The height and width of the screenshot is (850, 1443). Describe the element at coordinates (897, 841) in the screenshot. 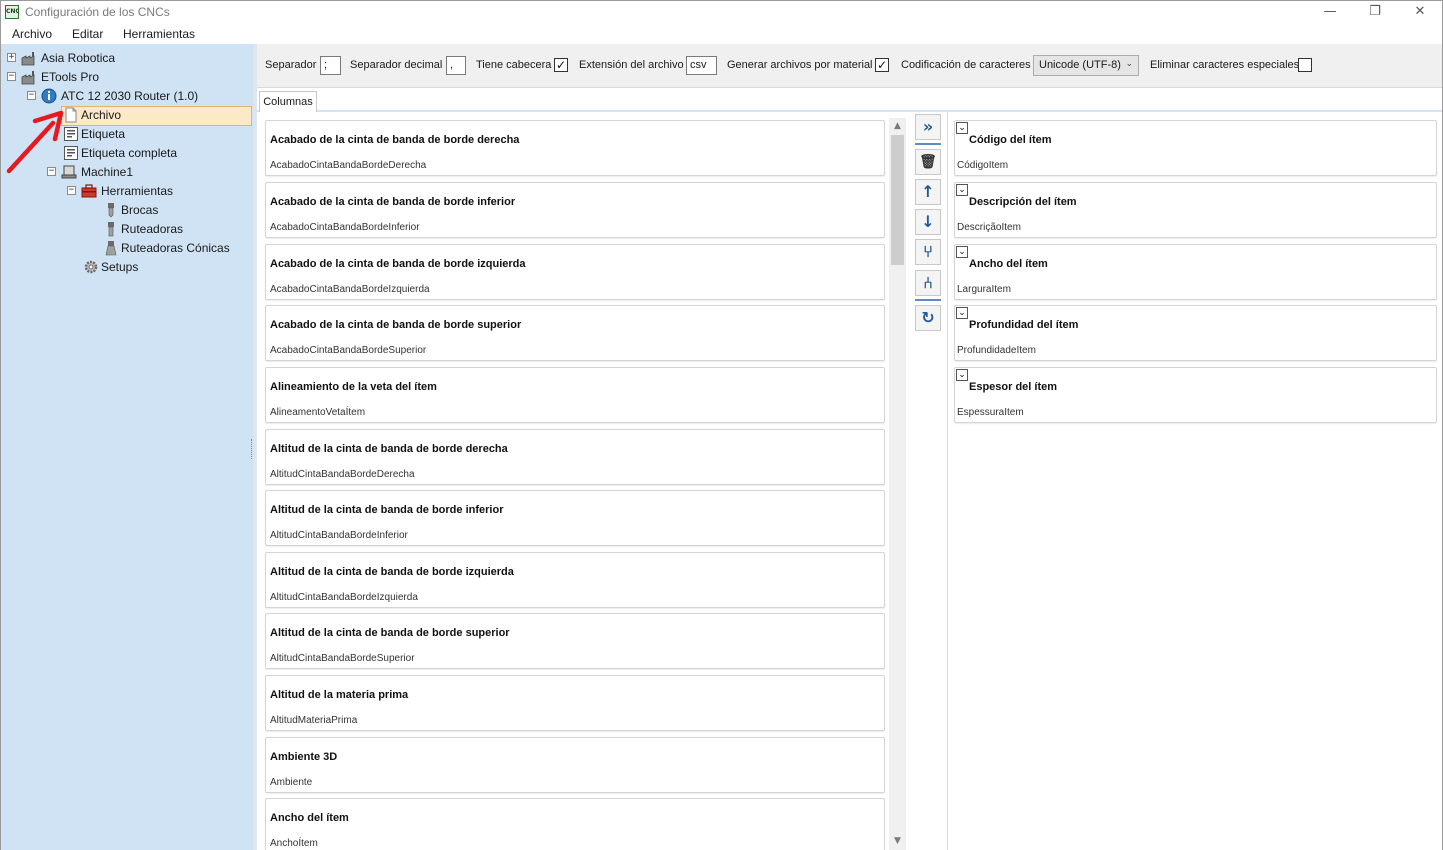

I see `scroll-down-icon: ▼` at that location.